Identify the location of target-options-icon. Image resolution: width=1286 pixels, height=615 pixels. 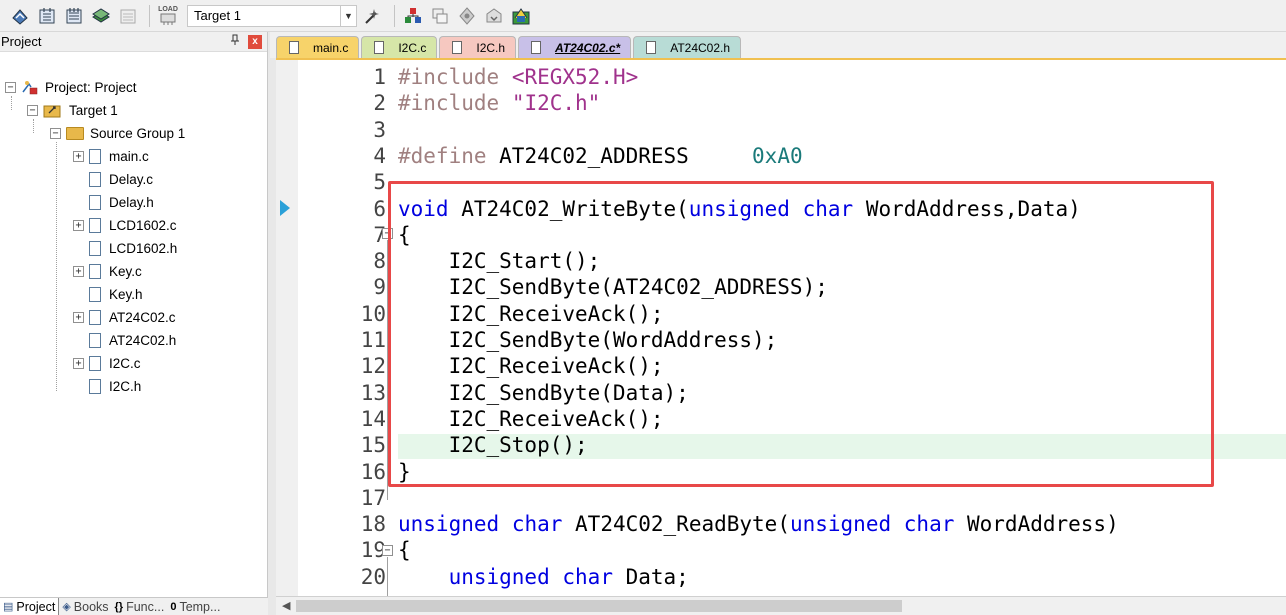
(373, 16).